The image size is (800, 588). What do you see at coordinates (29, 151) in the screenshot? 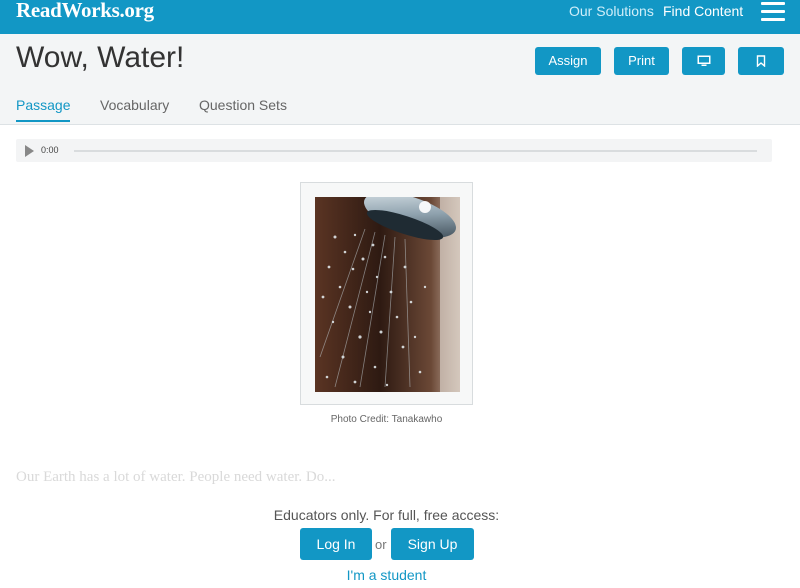
I see `play-icon` at bounding box center [29, 151].